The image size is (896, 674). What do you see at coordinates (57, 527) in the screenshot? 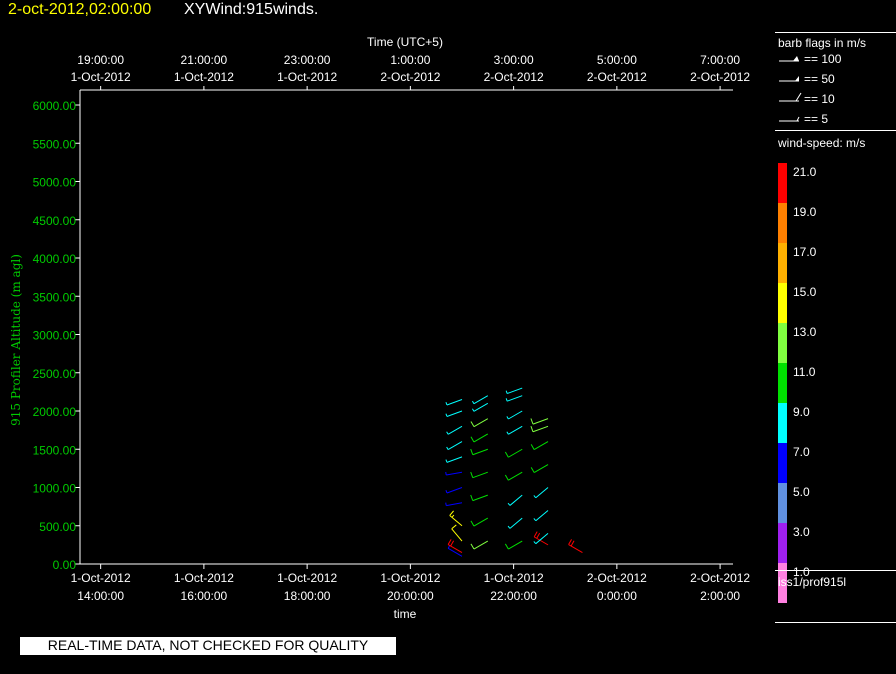
I see `y-tick-label: 500.00` at bounding box center [57, 527].